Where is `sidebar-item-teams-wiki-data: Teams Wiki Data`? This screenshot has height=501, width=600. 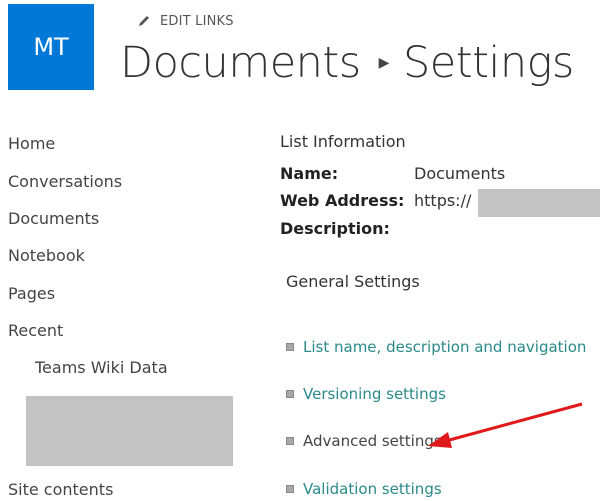
sidebar-item-teams-wiki-data: Teams Wiki Data is located at coordinates (101, 367).